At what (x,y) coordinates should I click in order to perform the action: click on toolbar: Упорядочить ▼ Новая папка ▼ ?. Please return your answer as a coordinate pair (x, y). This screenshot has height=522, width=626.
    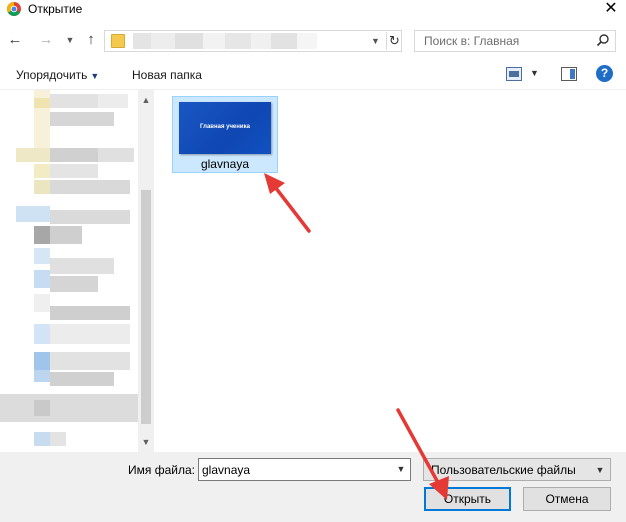
    Looking at the image, I should click on (313, 75).